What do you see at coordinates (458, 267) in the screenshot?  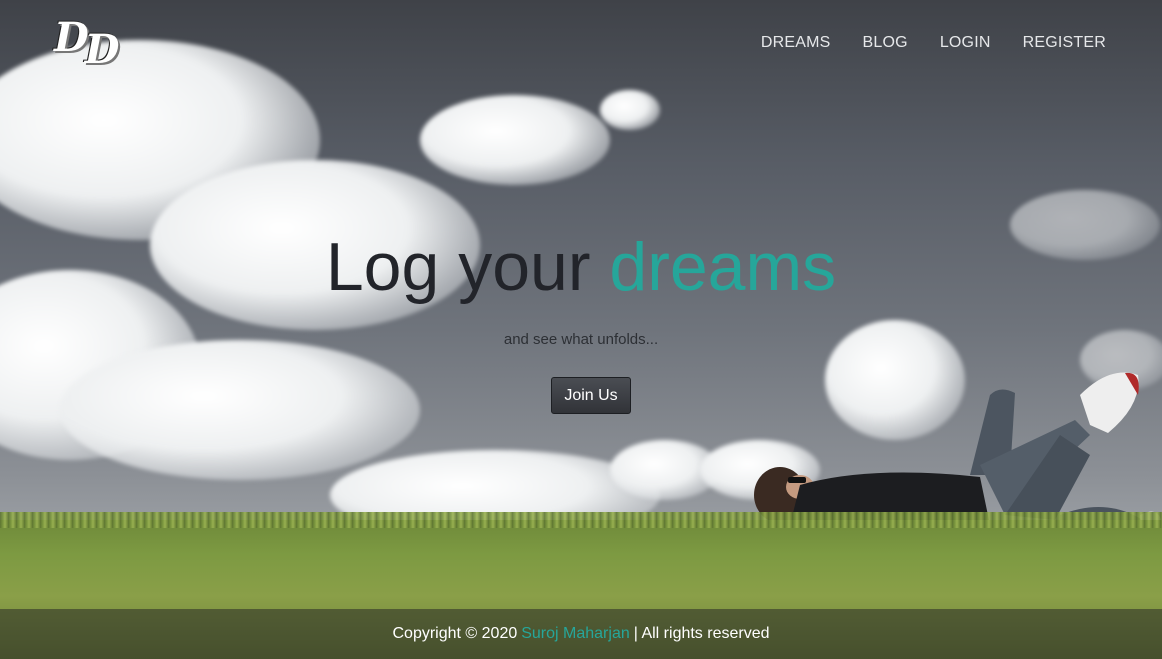 I see `hero-title-main: Log your` at bounding box center [458, 267].